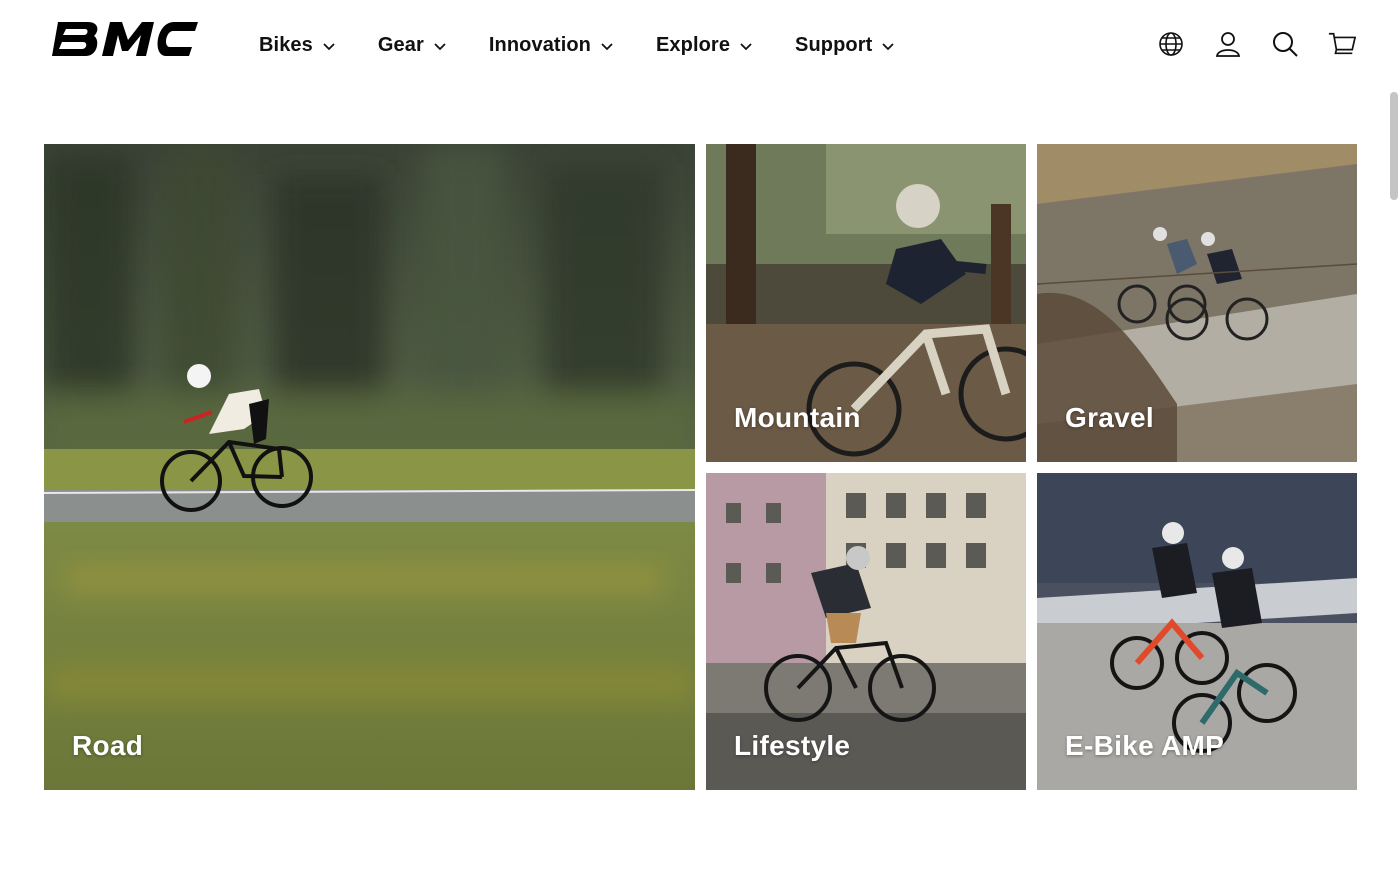  I want to click on cart-icon, so click(1342, 43).